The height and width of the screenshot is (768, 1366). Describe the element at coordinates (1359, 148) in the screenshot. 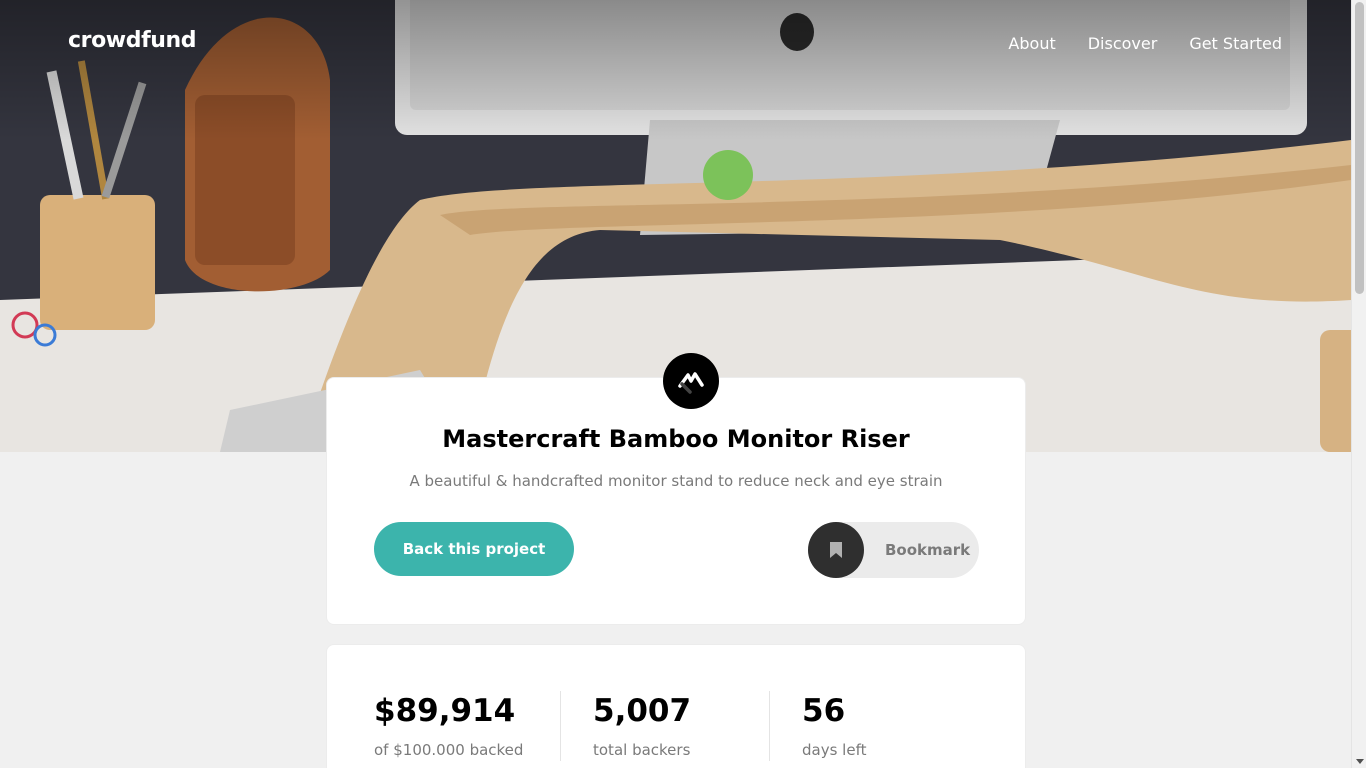

I see `scrollbar-thumb` at that location.